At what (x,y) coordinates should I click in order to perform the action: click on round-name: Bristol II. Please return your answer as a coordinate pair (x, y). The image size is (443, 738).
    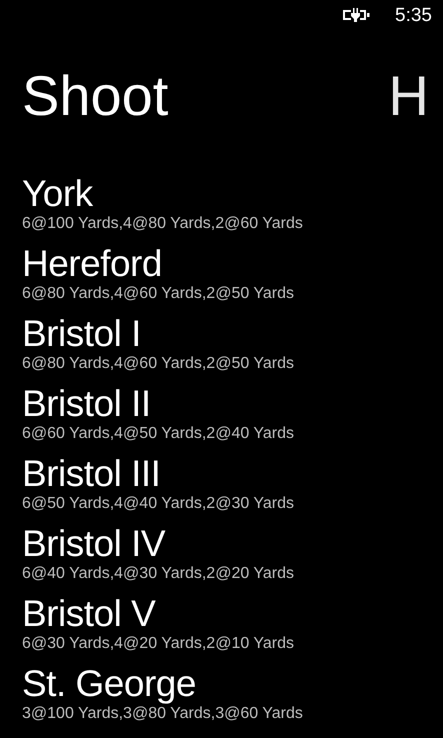
    Looking at the image, I should click on (86, 404).